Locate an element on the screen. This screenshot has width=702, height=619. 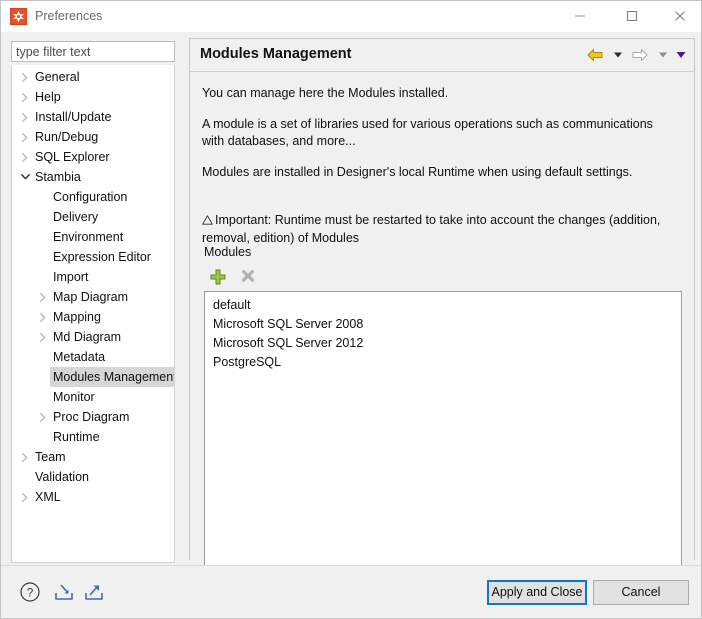
sidebar-item-xml: XML is located at coordinates (93, 497).